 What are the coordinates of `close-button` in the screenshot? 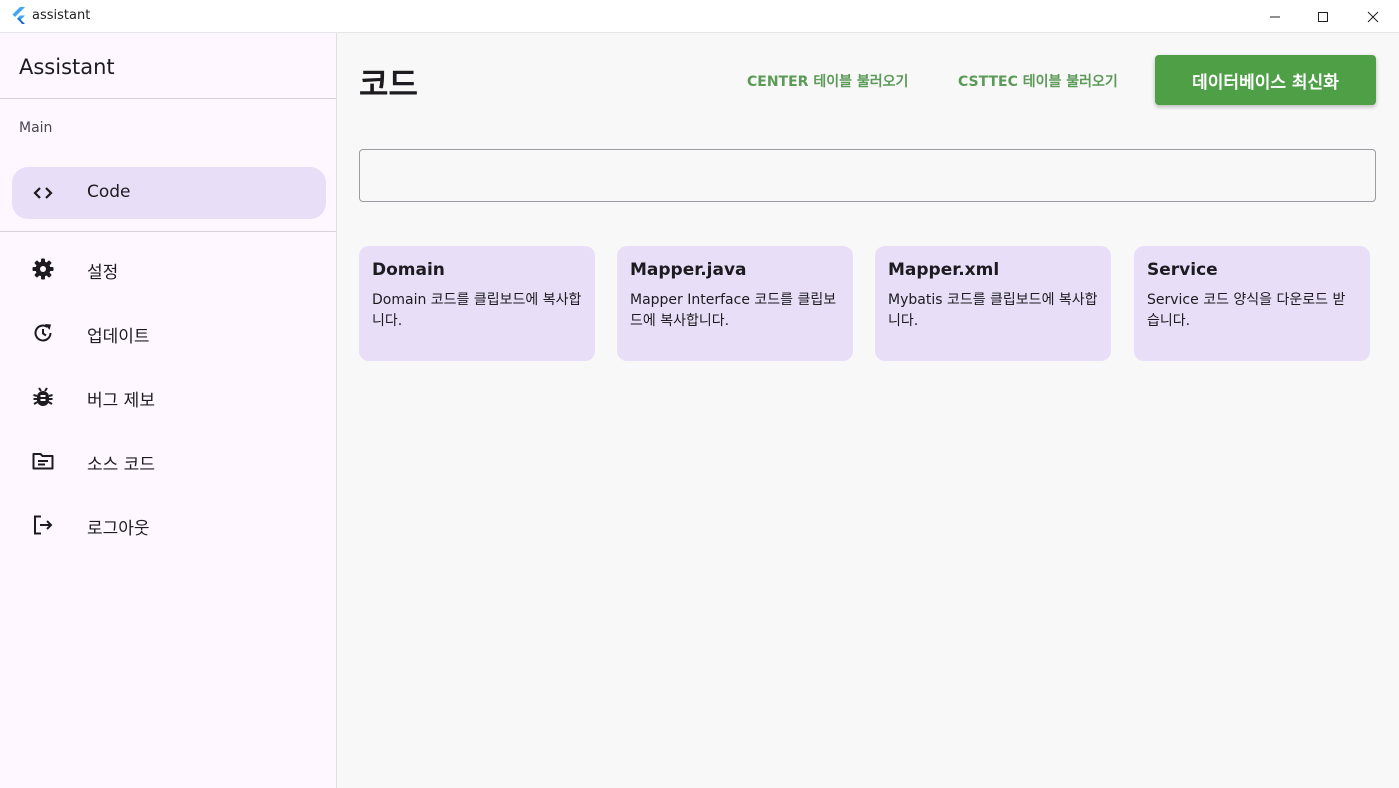 It's located at (1373, 16).